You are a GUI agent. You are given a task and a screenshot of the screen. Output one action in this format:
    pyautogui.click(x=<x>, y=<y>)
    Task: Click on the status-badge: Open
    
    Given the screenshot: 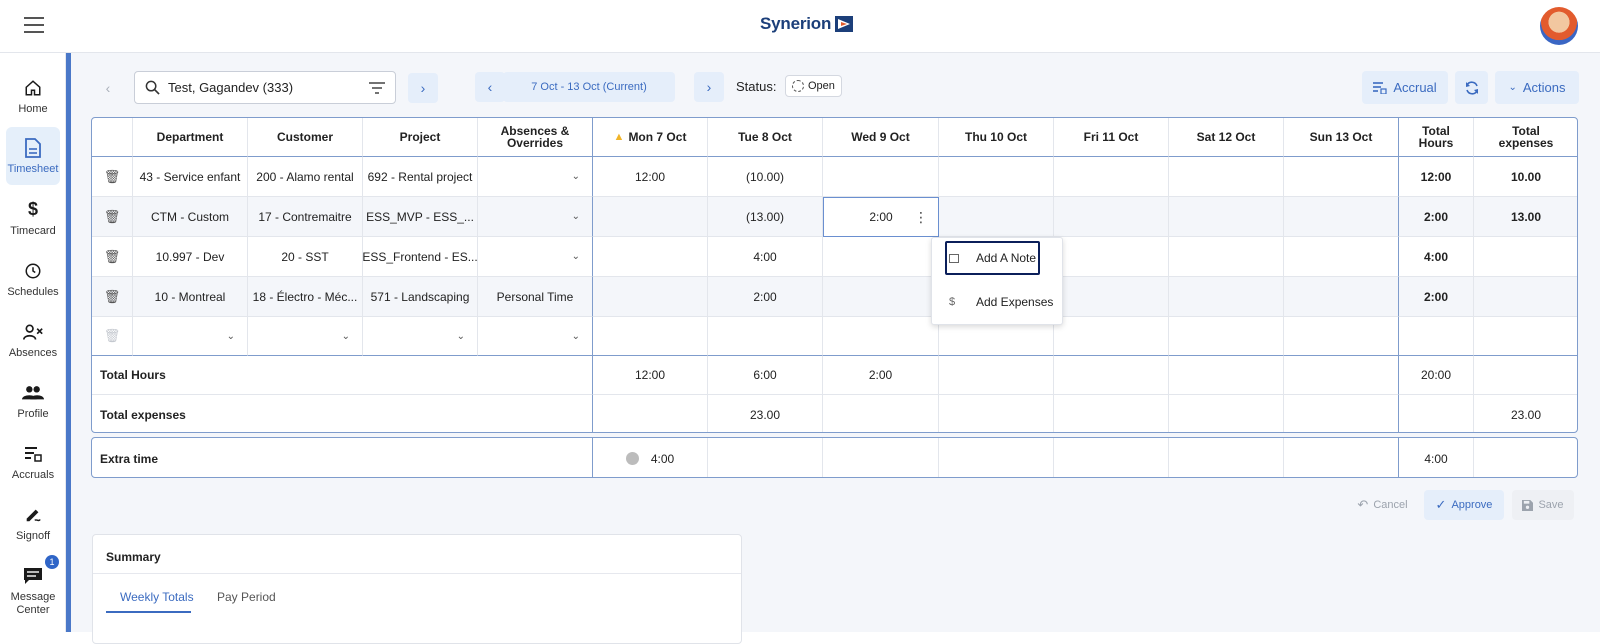 What is the action you would take?
    pyautogui.click(x=813, y=86)
    